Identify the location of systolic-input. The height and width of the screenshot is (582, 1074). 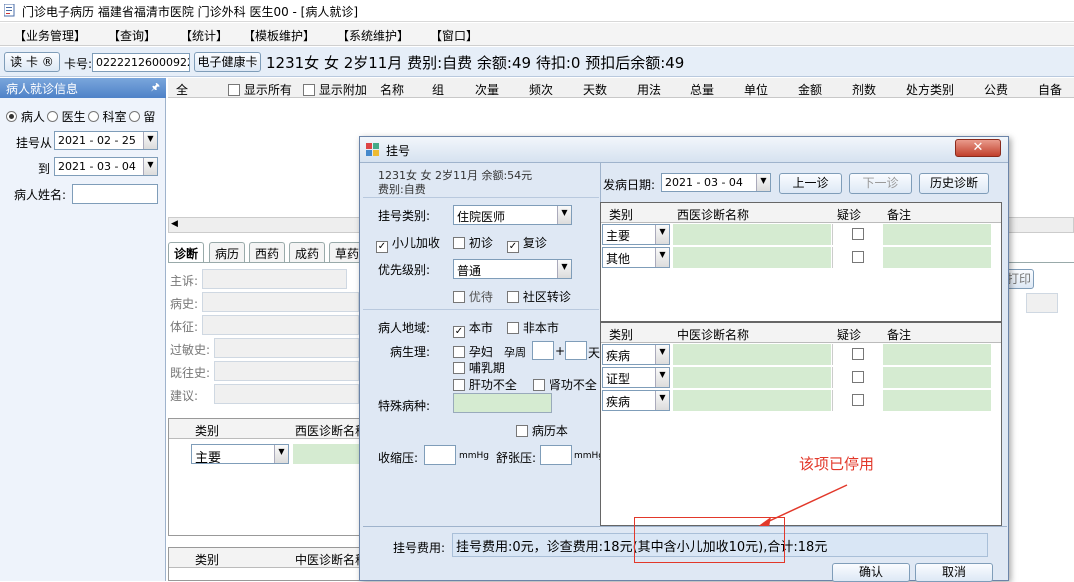
(440, 455).